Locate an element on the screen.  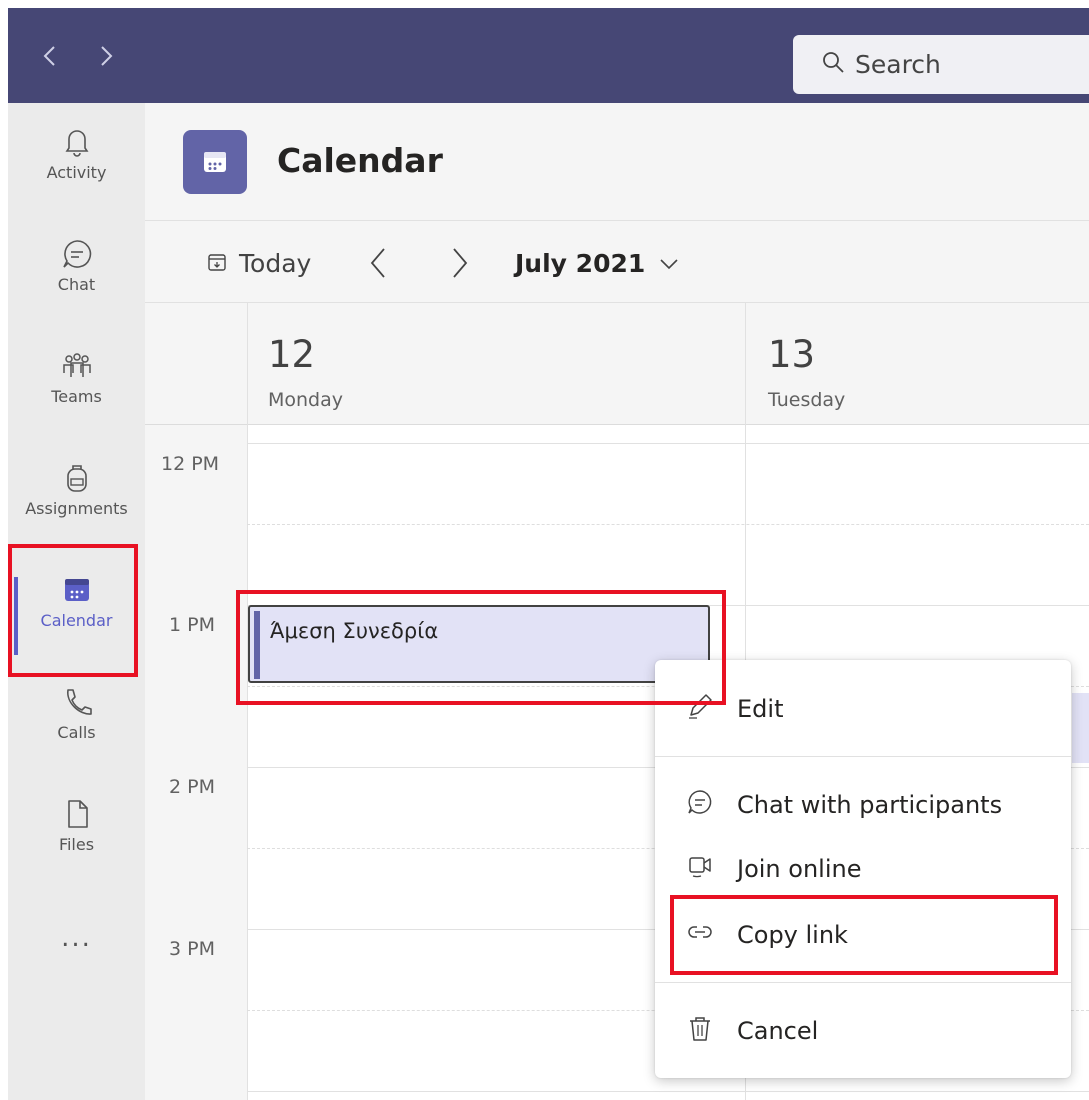
day-number: 13 is located at coordinates (792, 354).